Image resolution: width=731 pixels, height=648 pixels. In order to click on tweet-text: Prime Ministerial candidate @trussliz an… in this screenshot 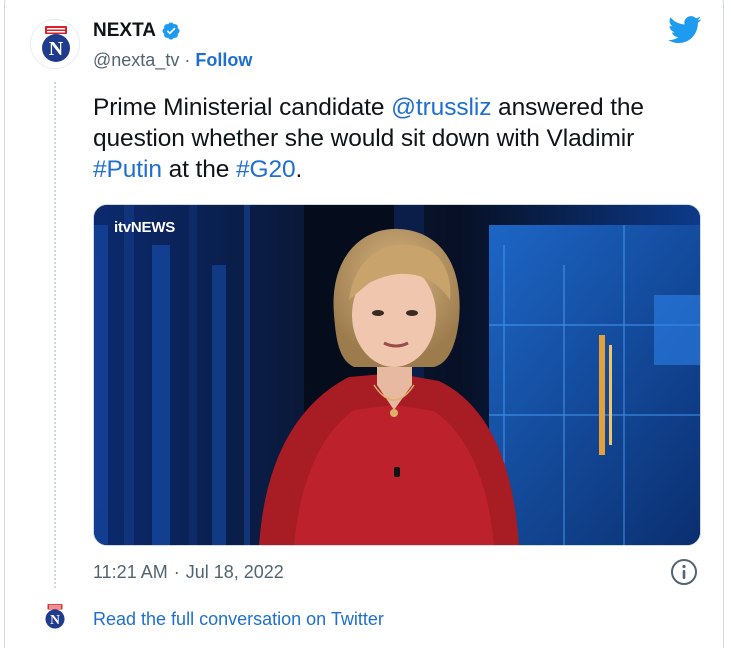, I will do `click(398, 138)`.